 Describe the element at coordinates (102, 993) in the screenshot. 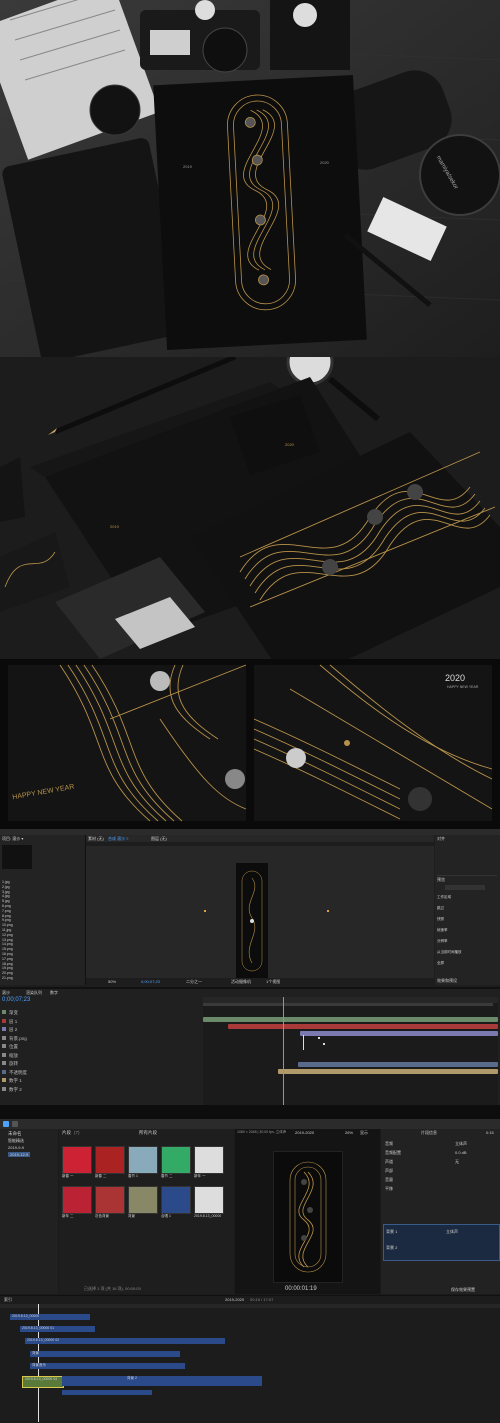

I see `ae-timeline-tabs: 滚沙 渲染队列 数字` at that location.